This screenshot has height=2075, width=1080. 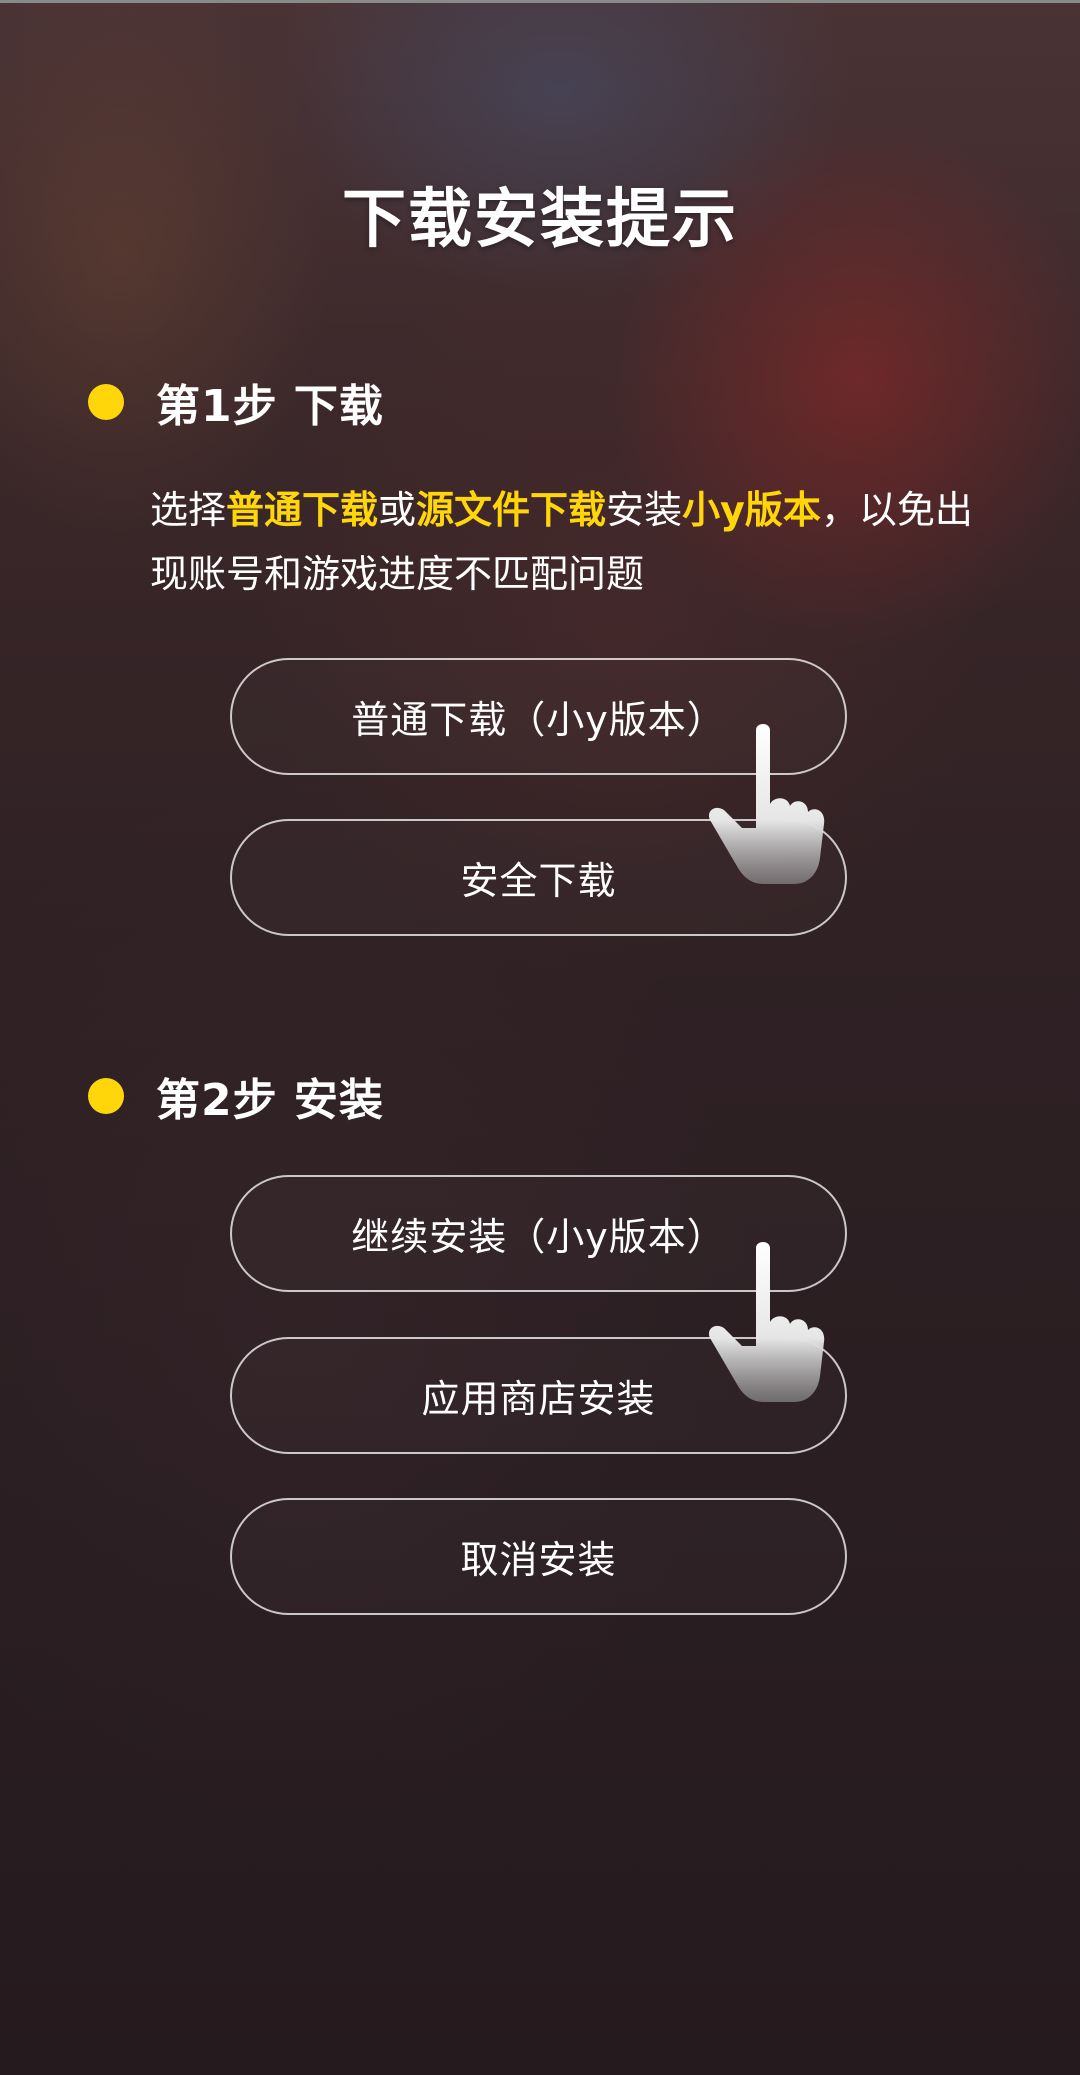 I want to click on continue-install-button: 继续安装（小y版本）, so click(x=538, y=1233).